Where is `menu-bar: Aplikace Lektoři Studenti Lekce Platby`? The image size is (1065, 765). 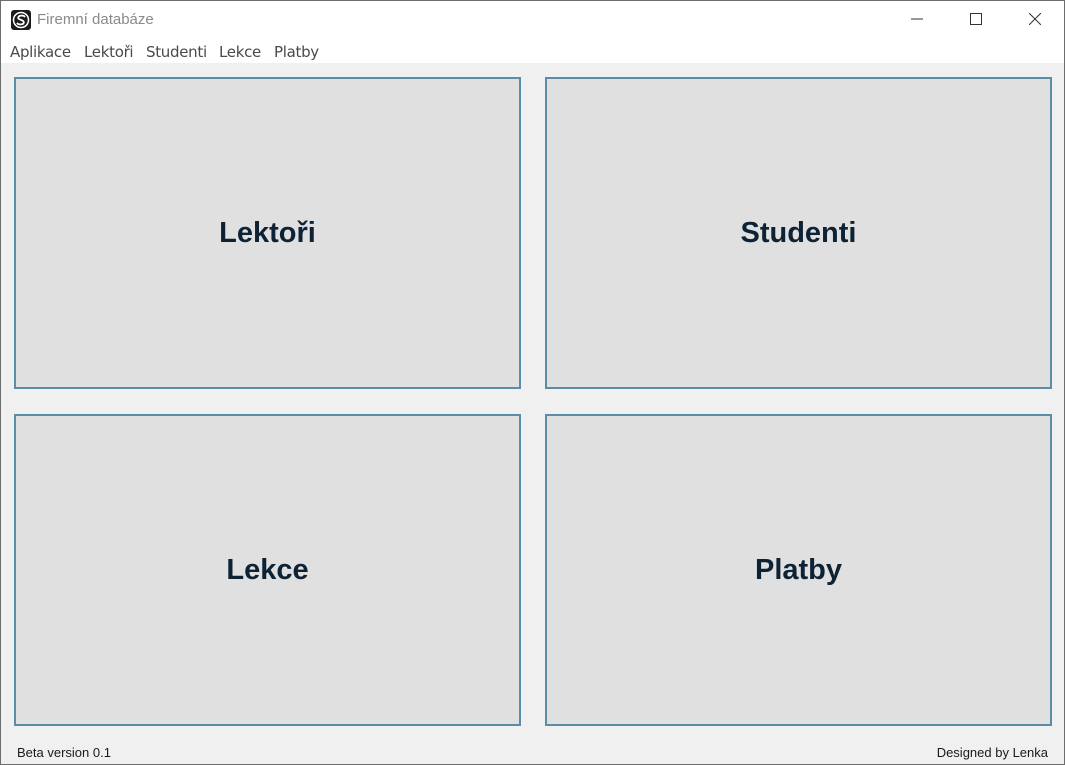 menu-bar: Aplikace Lektoři Studenti Lekce Platby is located at coordinates (532, 51).